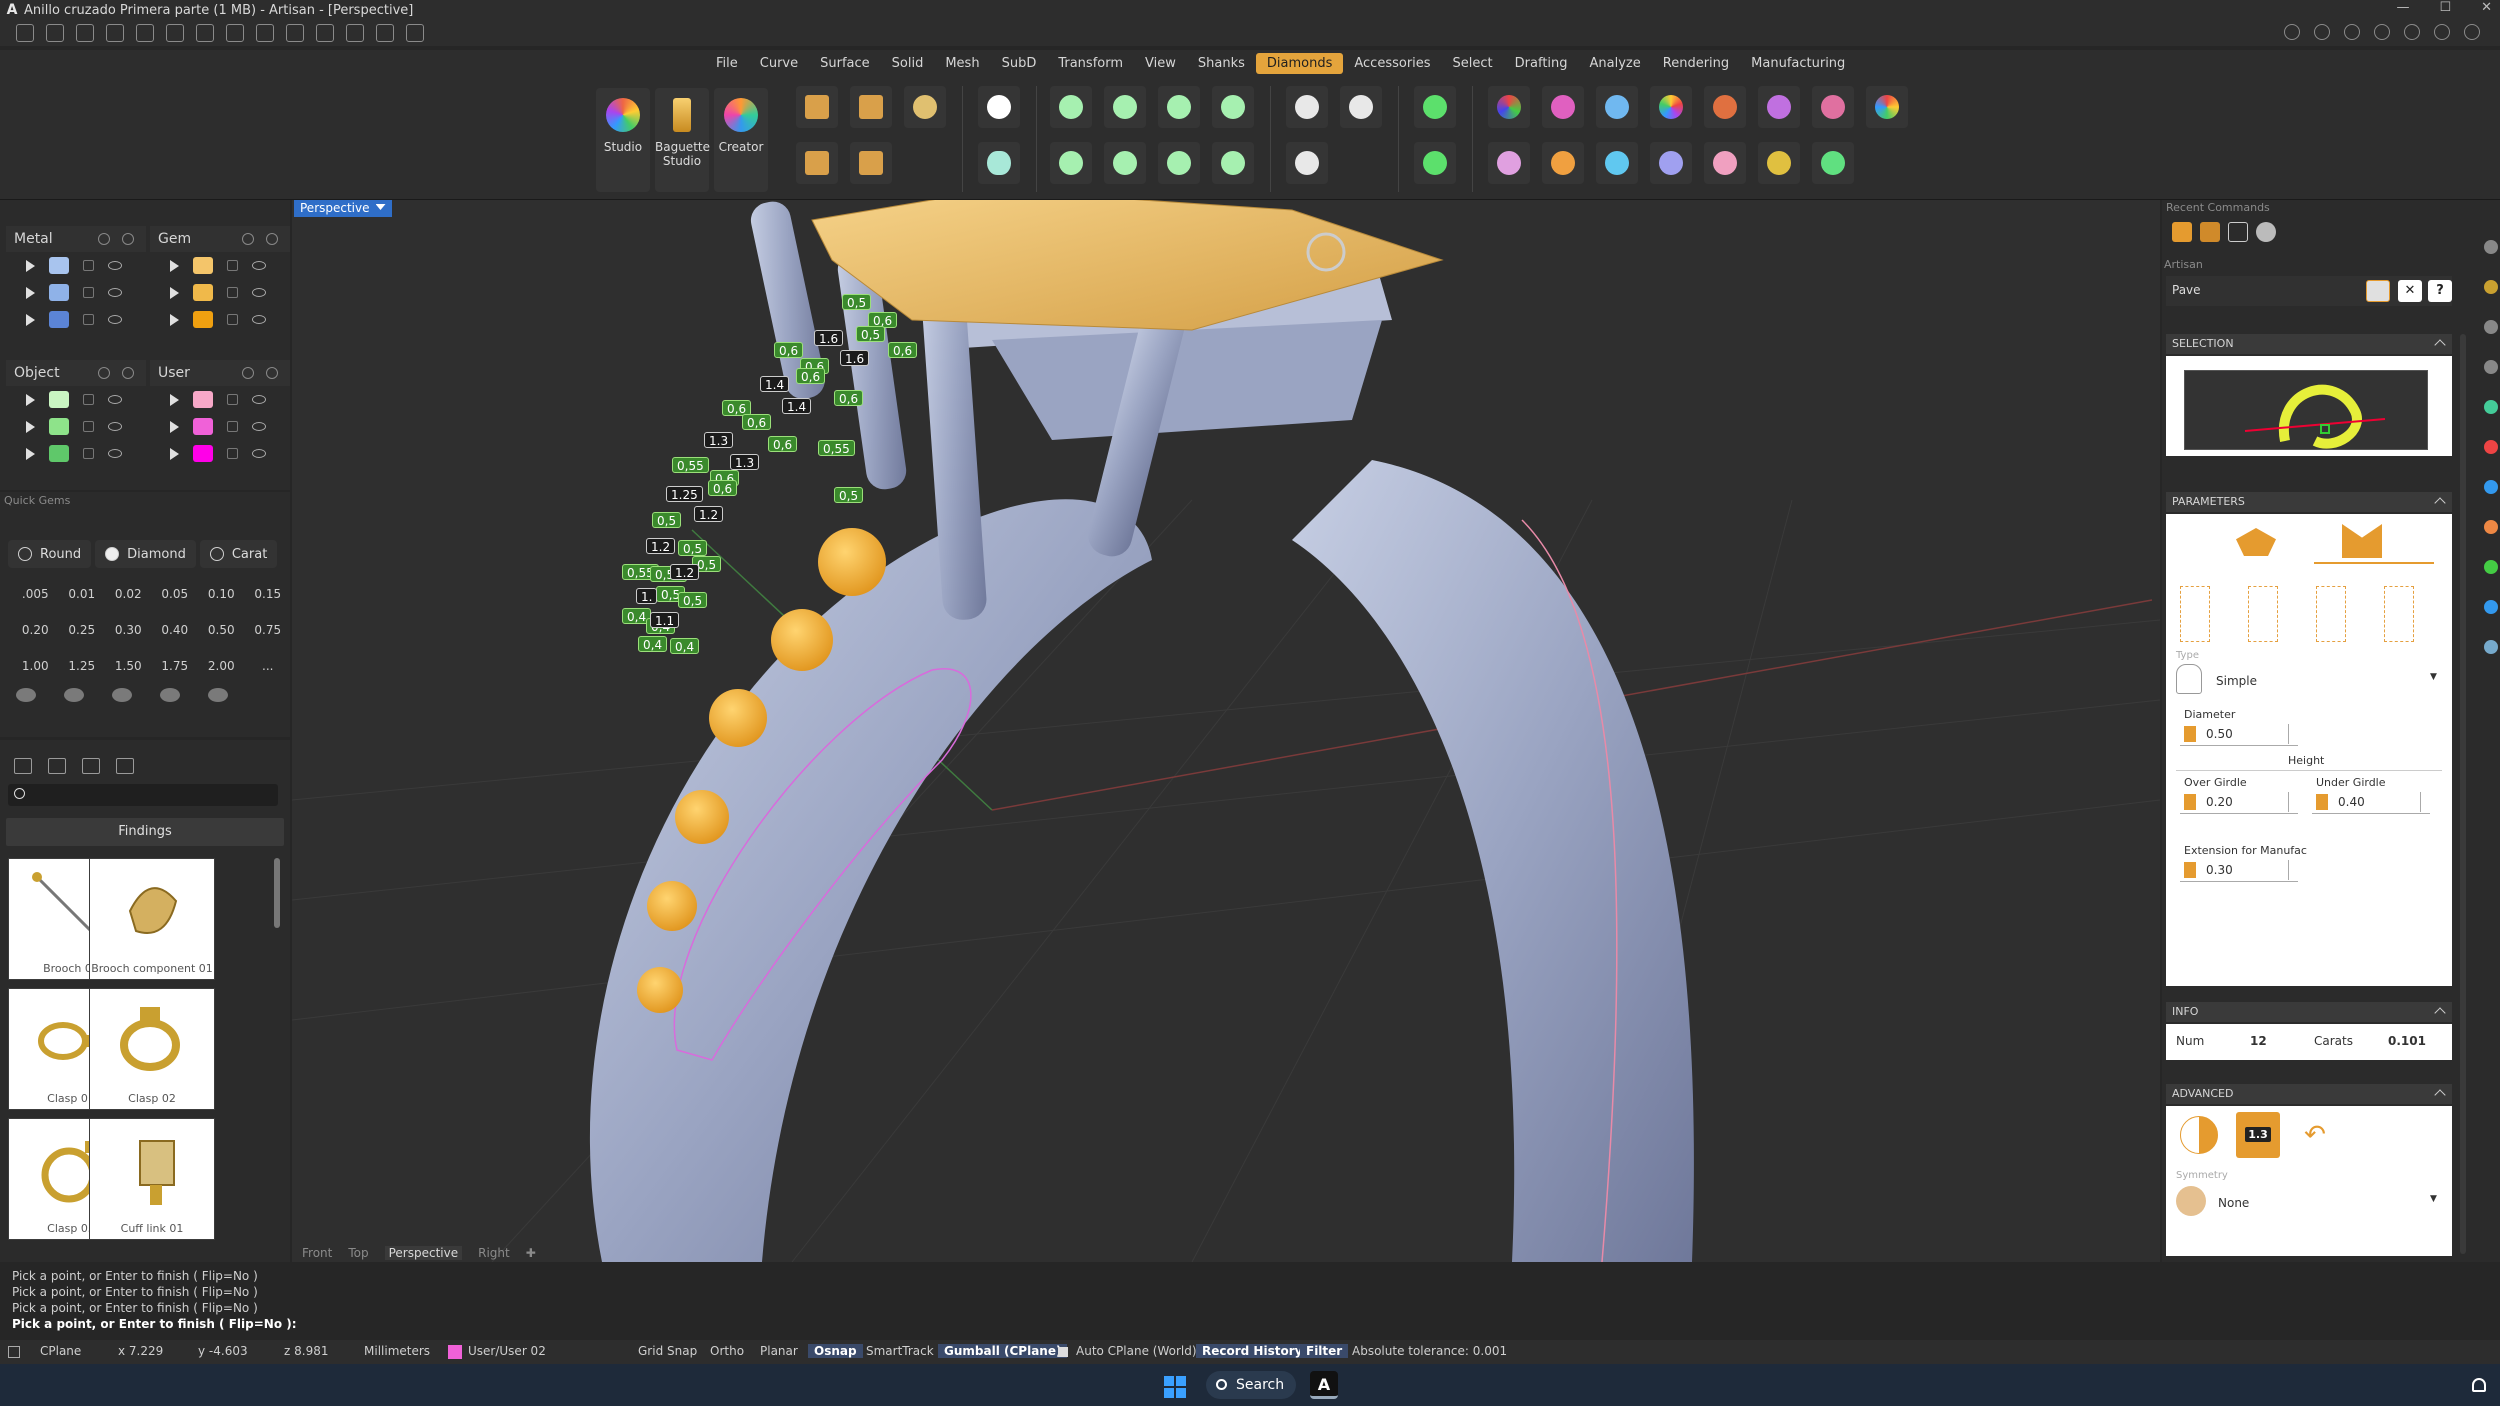 This screenshot has width=2500, height=1406. What do you see at coordinates (1071, 107) in the screenshot?
I see `prong-setting-button` at bounding box center [1071, 107].